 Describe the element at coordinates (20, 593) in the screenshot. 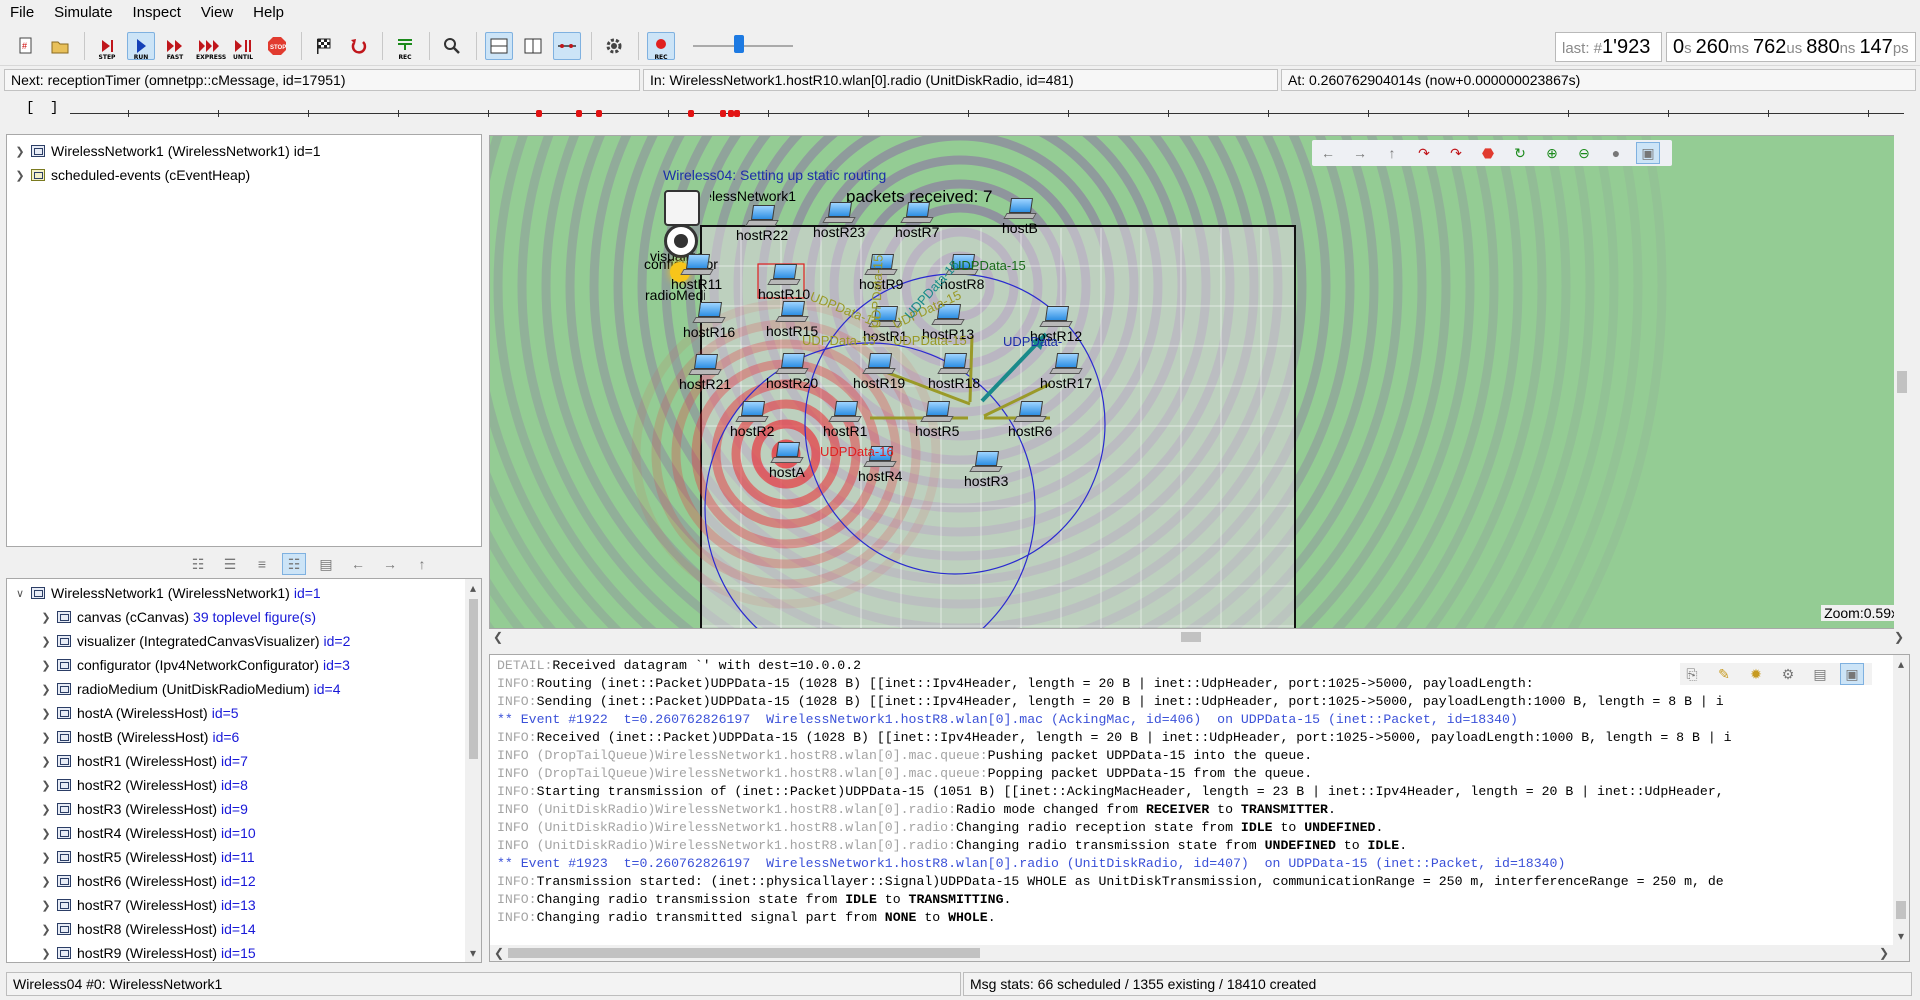

I see `chevron-down-icon: ∨` at that location.